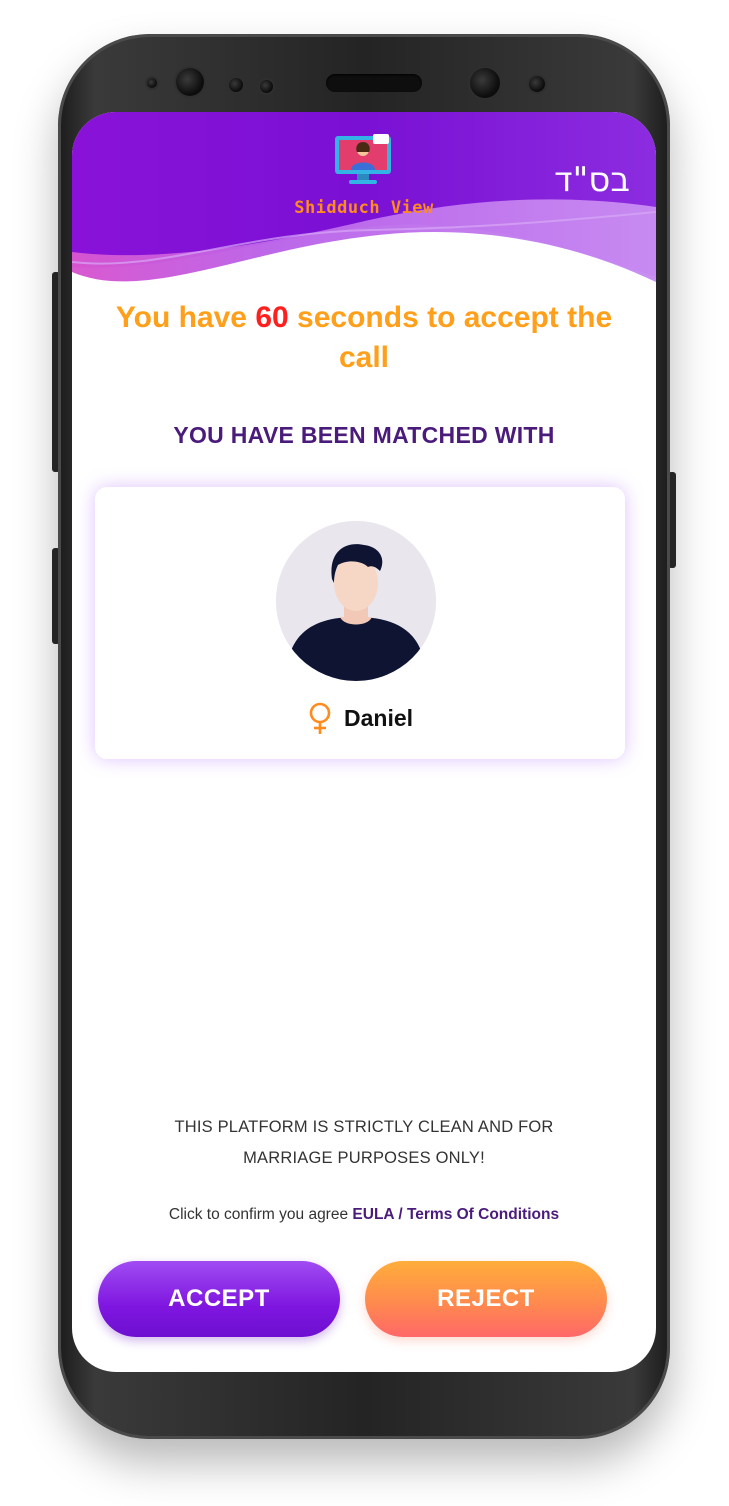 The image size is (729, 1506). What do you see at coordinates (272, 317) in the screenshot?
I see `countdown-seconds: 60` at bounding box center [272, 317].